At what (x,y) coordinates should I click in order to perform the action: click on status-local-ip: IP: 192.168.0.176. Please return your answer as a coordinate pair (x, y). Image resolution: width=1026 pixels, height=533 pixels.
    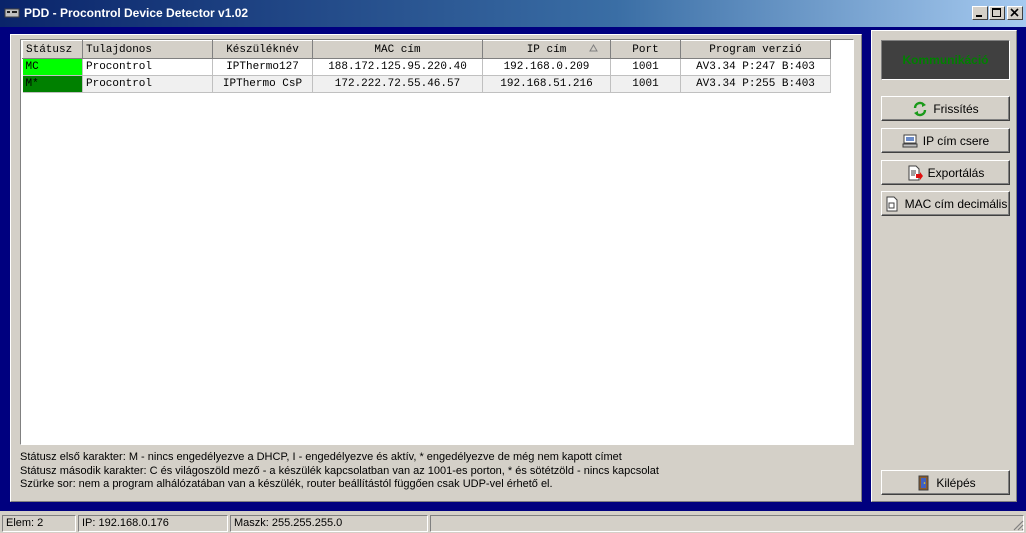
    Looking at the image, I should click on (153, 523).